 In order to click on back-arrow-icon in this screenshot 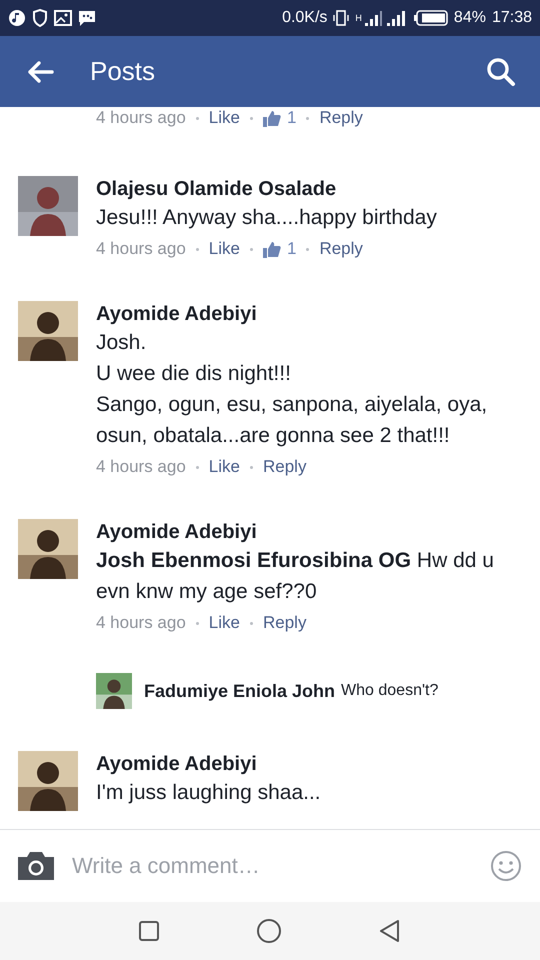, I will do `click(40, 72)`.